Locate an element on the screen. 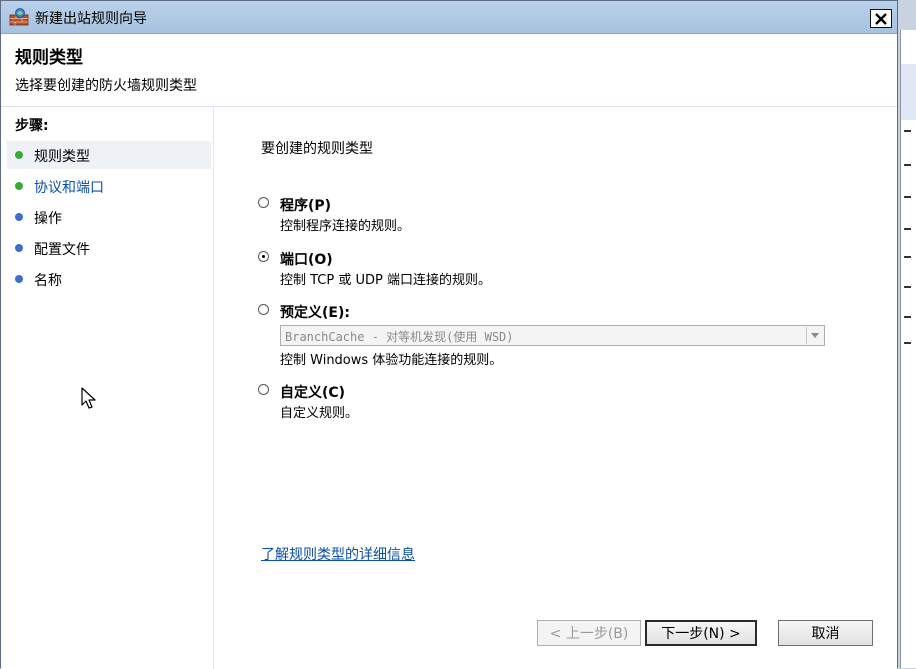  option-description: 控制 TCP 或 UDP 端口连接的规则。 is located at coordinates (385, 280).